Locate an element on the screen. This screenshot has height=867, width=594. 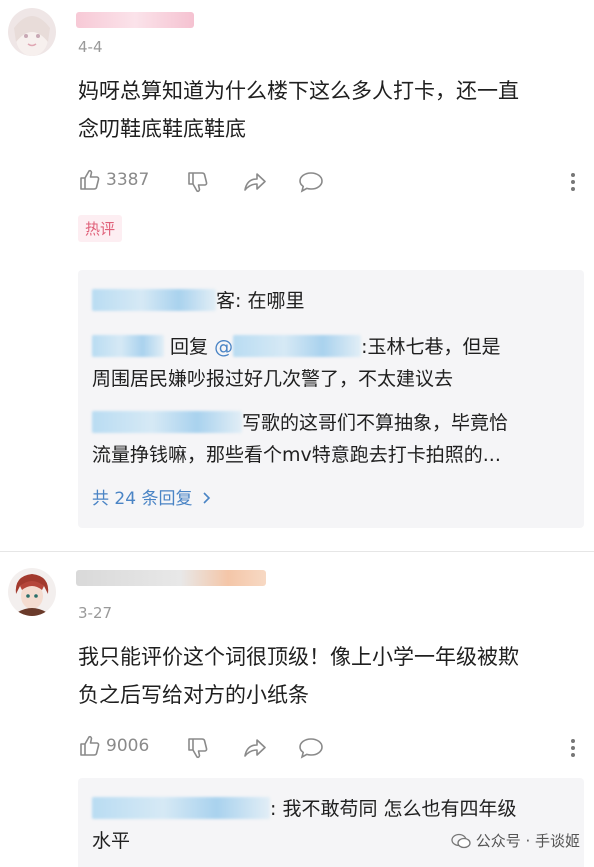
reply-text: : 我不敢苟同 怎么也有四年级 is located at coordinates (393, 809).